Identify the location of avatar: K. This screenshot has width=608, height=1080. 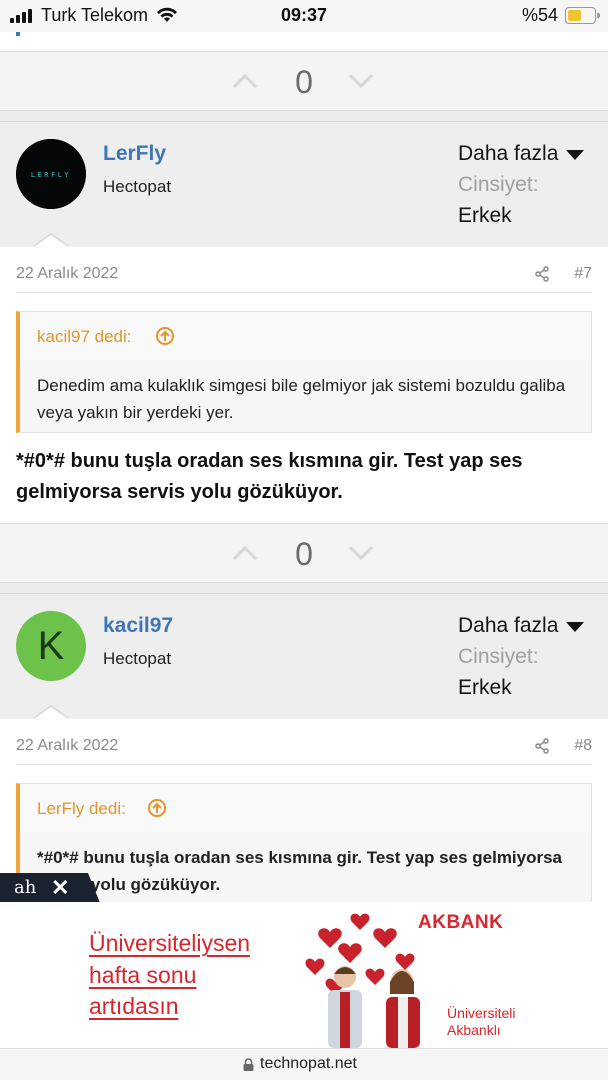
(51, 646).